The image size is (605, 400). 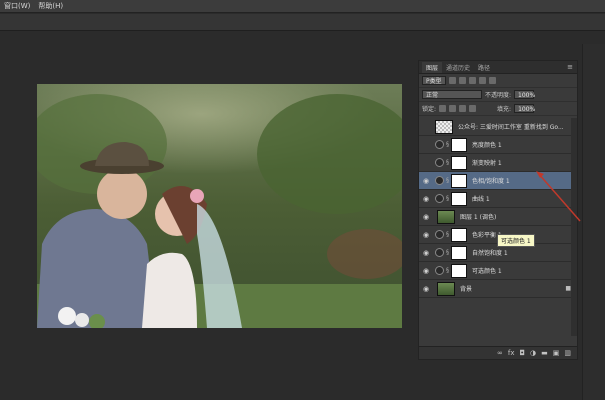 I want to click on layer-name: 曲线 1, so click(x=481, y=199).